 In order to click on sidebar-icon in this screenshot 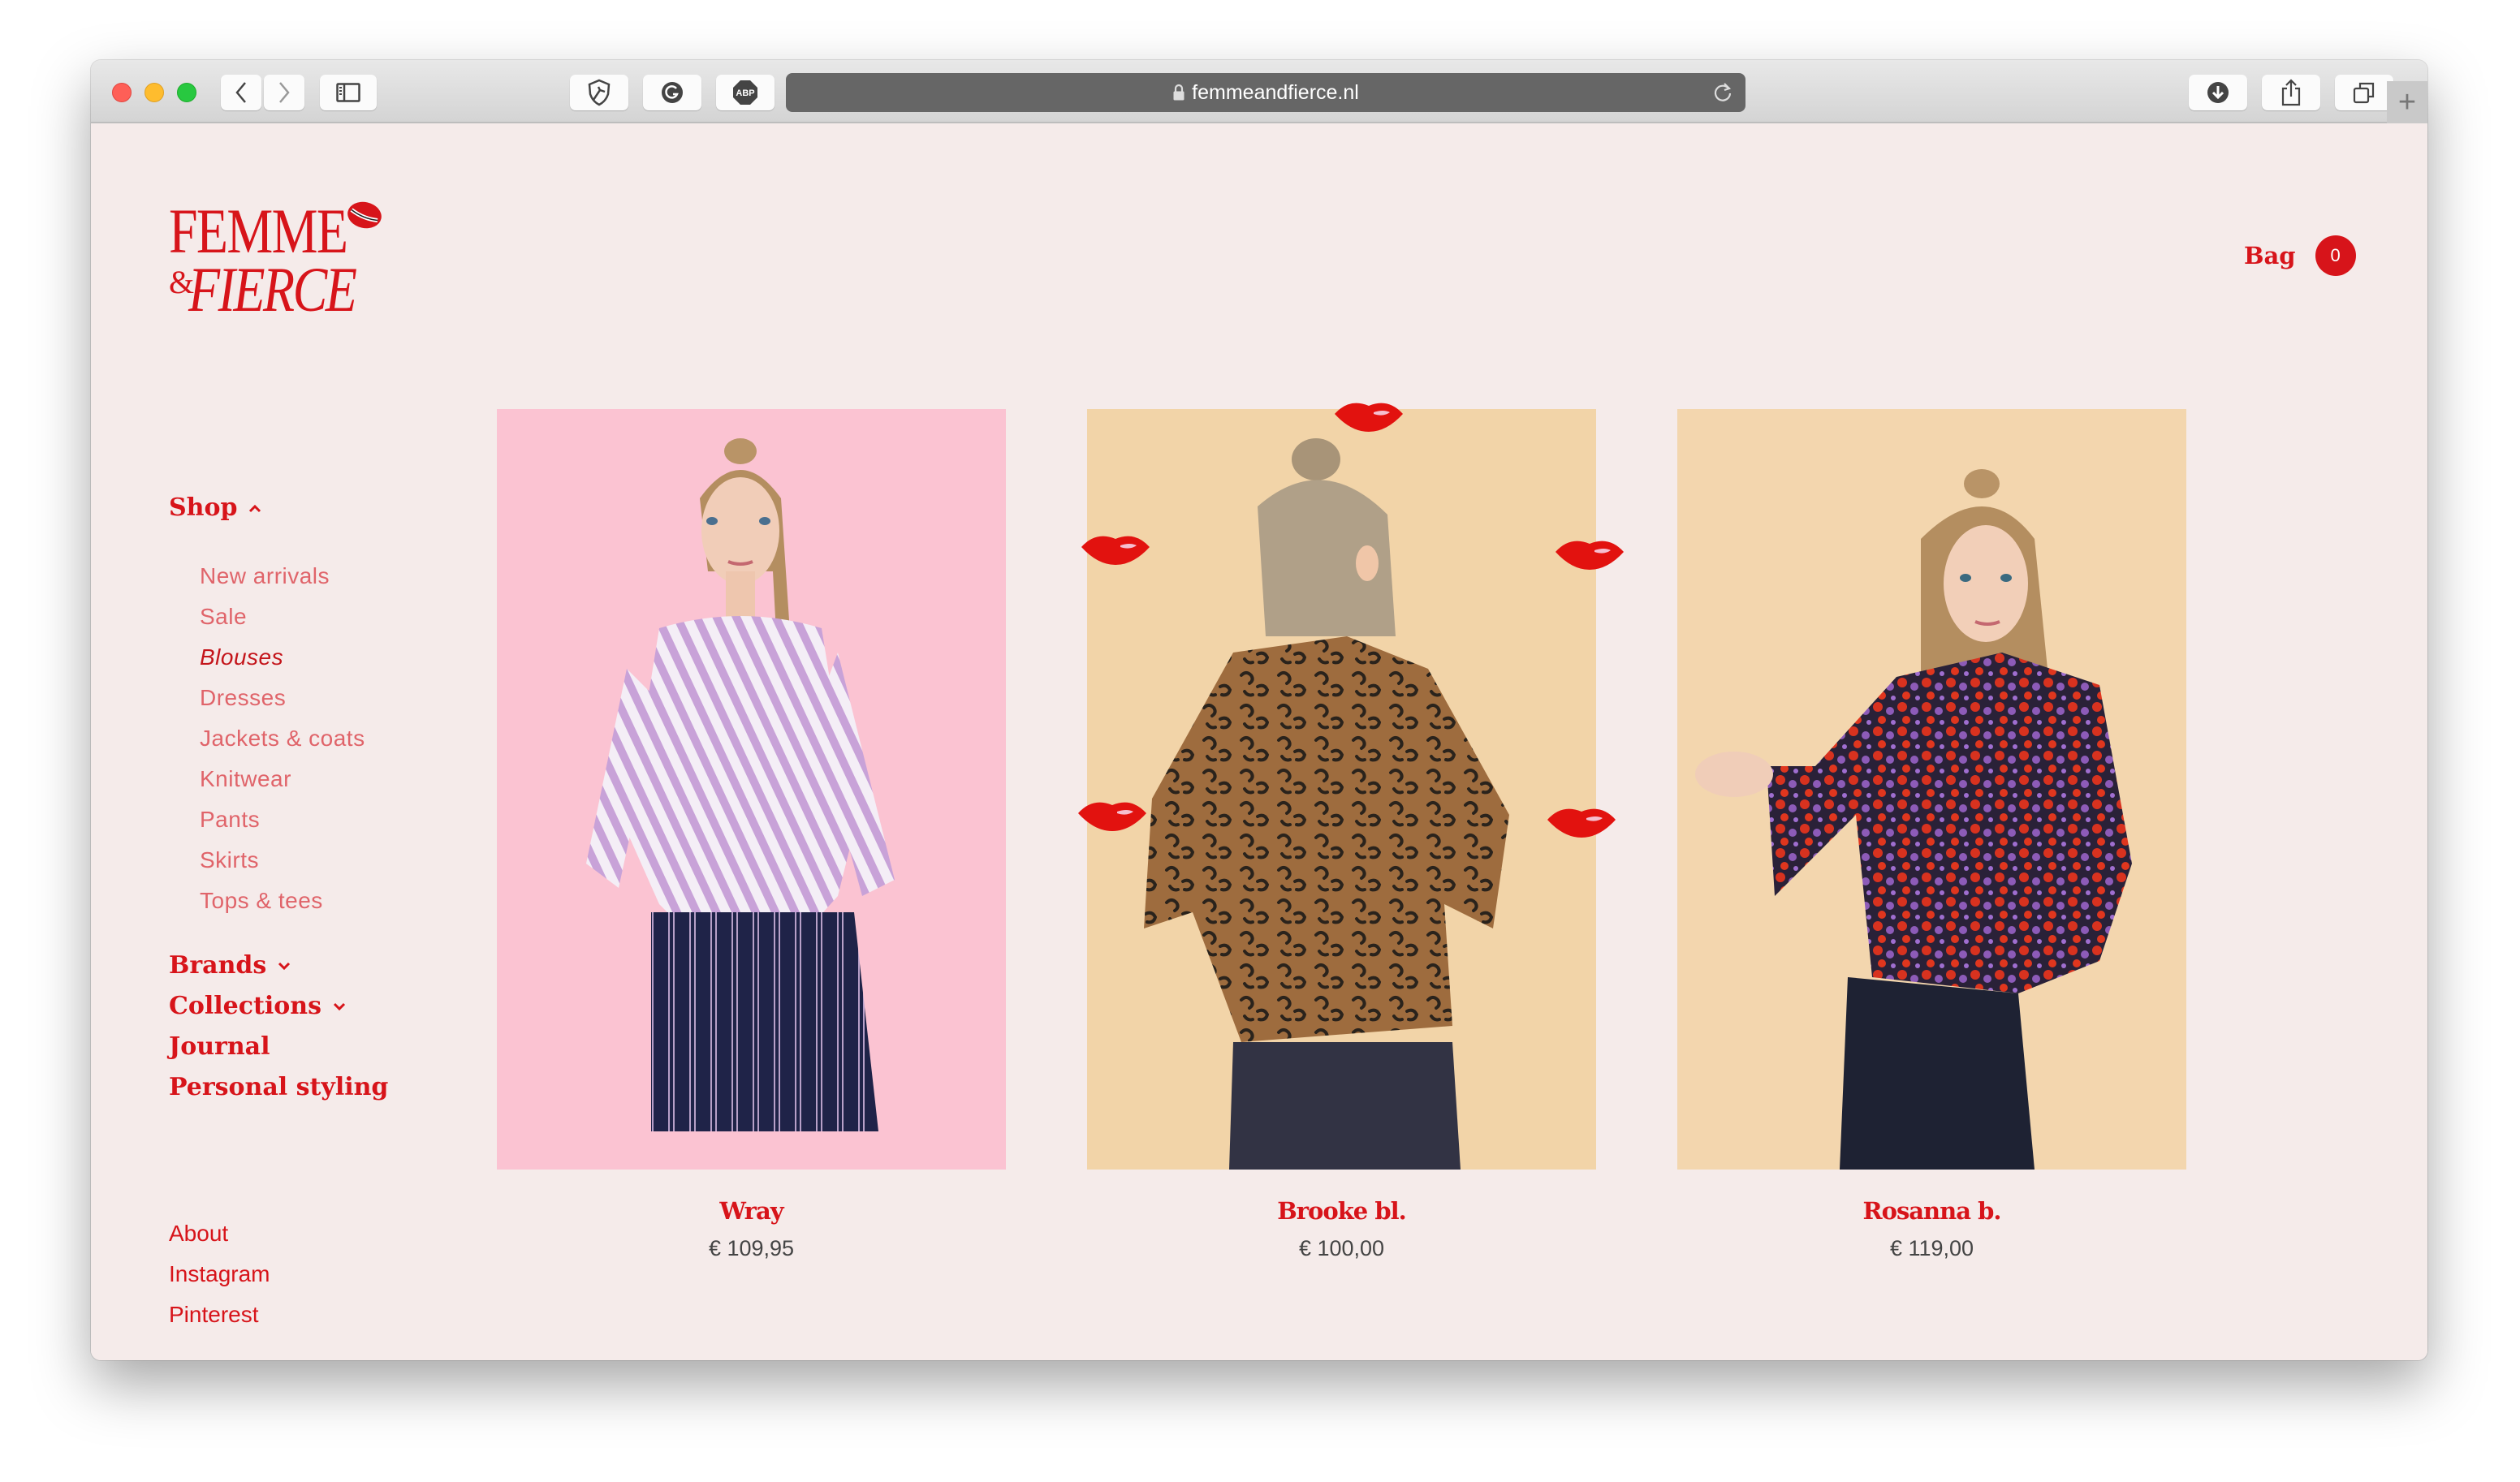, I will do `click(348, 92)`.